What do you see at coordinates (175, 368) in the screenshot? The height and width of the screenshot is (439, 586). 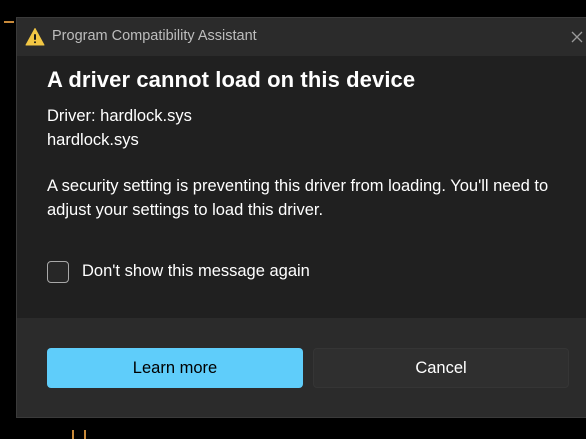 I see `learn-more-button: Learn more` at bounding box center [175, 368].